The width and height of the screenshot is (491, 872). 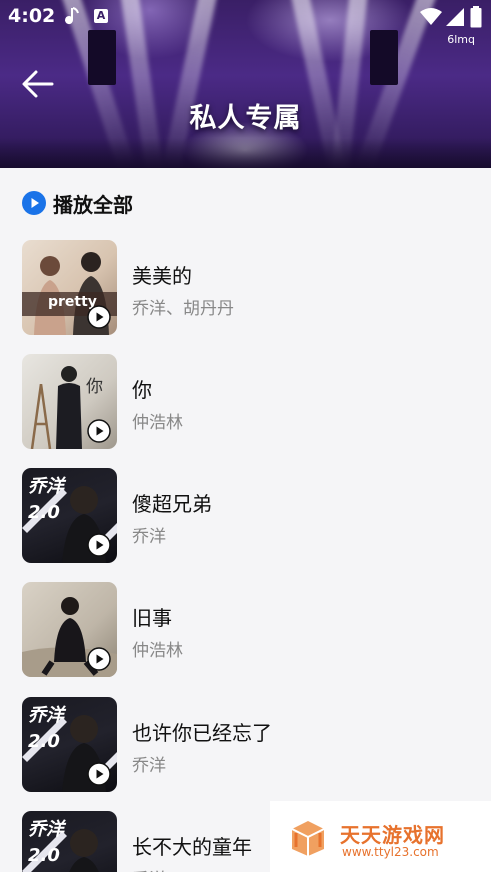 What do you see at coordinates (69, 287) in the screenshot?
I see `album-cover: pretty` at bounding box center [69, 287].